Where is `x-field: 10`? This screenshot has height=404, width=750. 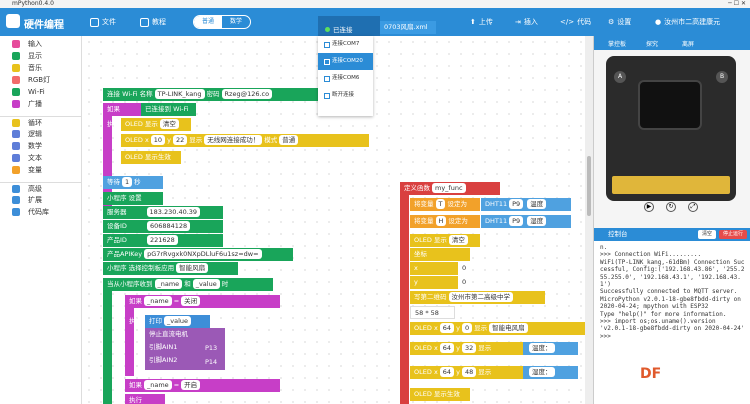
x-field: 10 is located at coordinates (158, 140).